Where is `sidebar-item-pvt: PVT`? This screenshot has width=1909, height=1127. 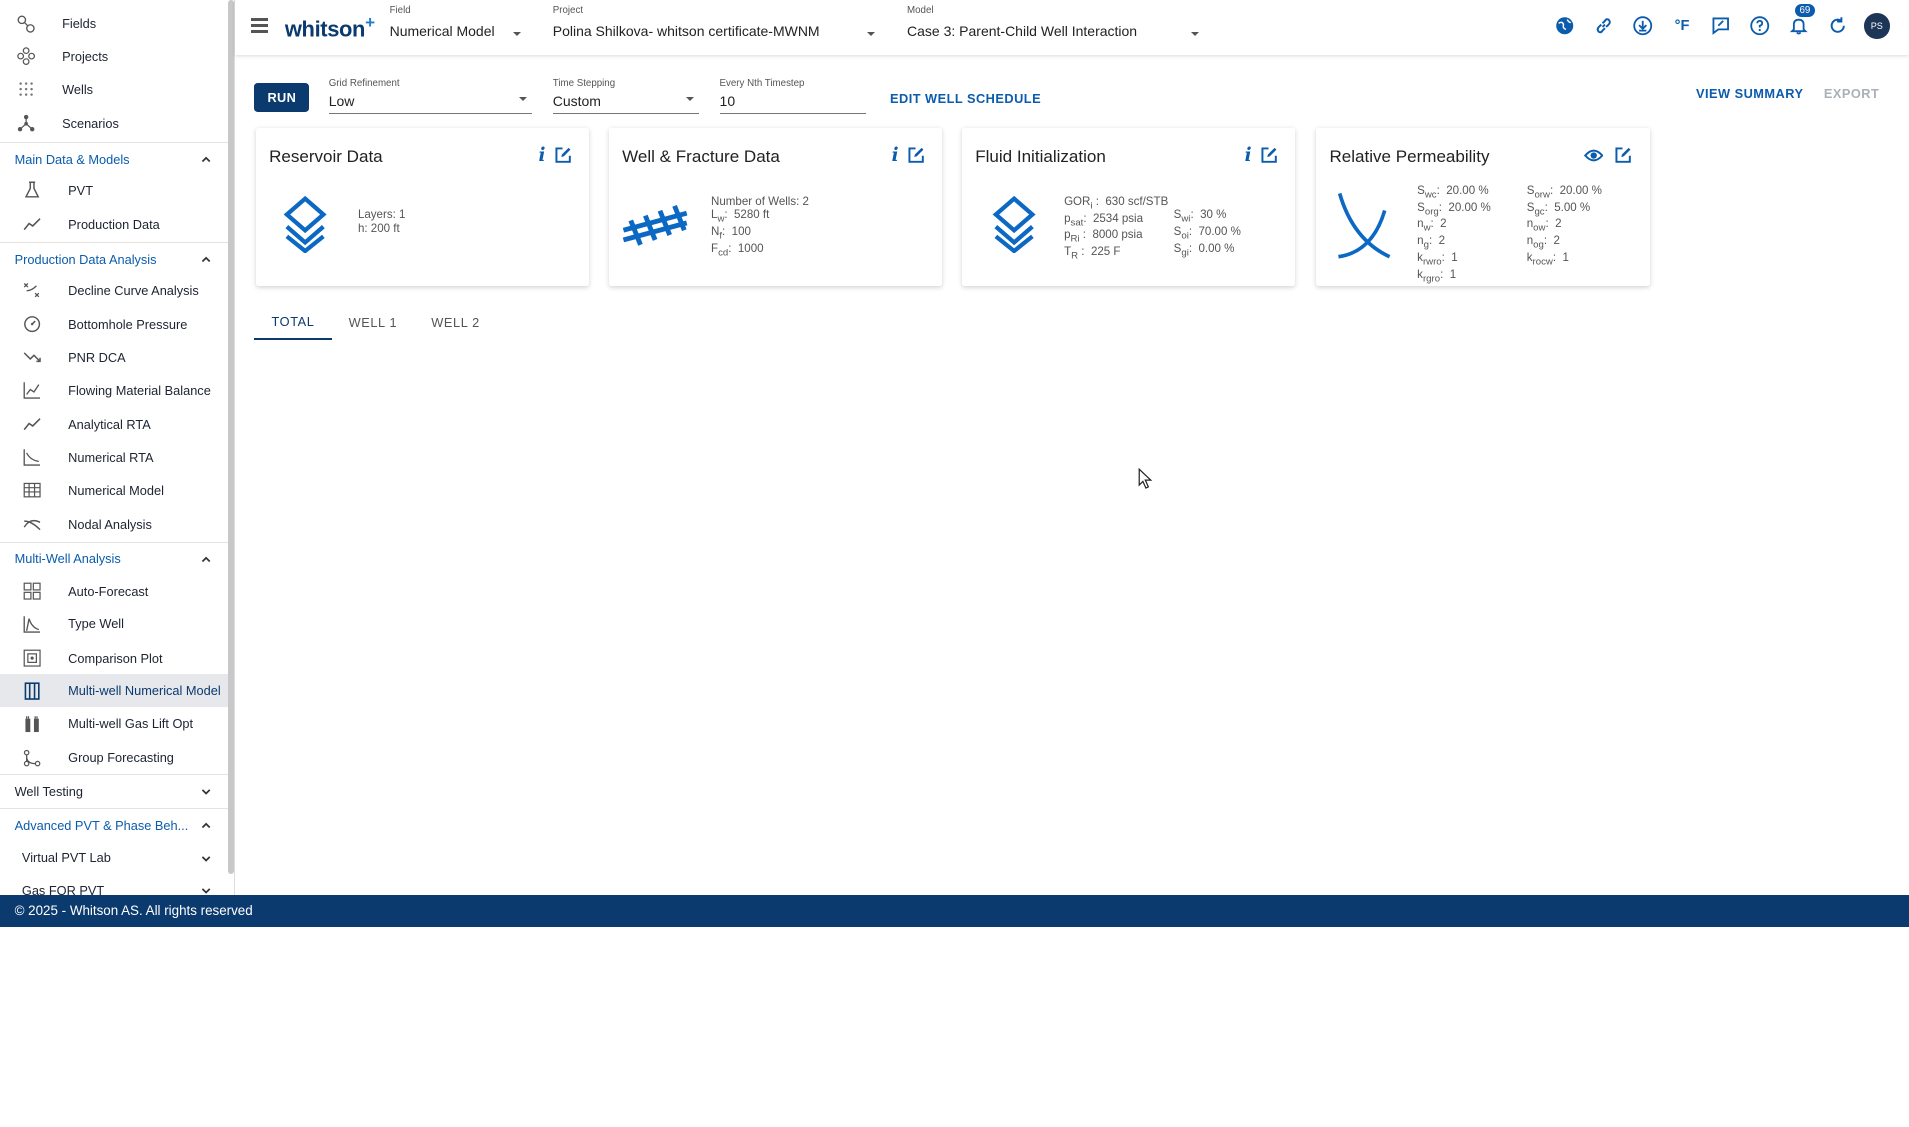 sidebar-item-pvt: PVT is located at coordinates (114, 190).